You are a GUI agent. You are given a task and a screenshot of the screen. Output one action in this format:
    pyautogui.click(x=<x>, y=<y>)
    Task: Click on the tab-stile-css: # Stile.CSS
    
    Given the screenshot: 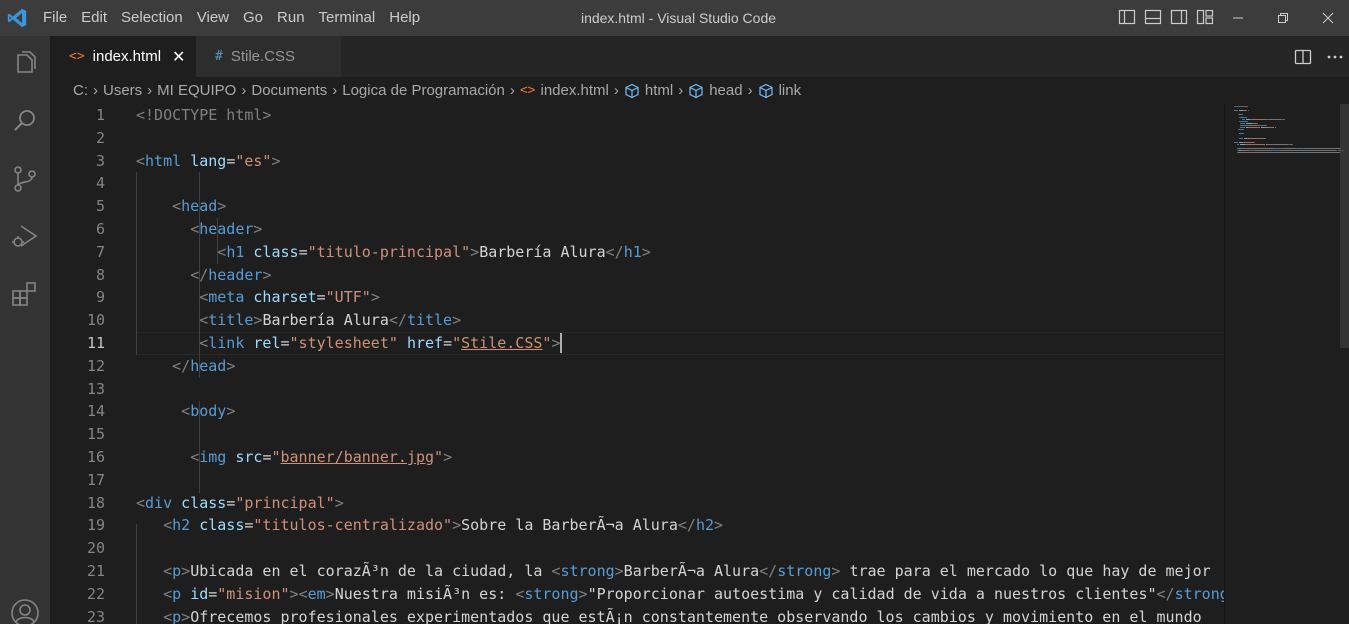 What is the action you would take?
    pyautogui.click(x=268, y=56)
    